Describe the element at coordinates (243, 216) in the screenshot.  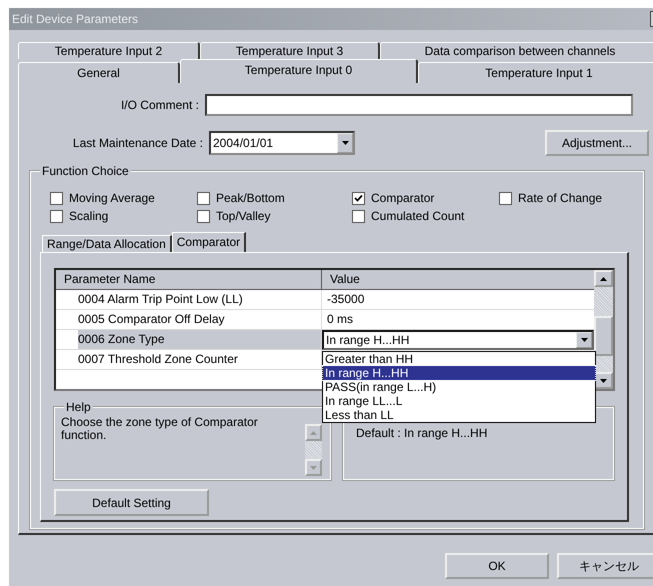
I see `checkbox-label: Top/Valley` at that location.